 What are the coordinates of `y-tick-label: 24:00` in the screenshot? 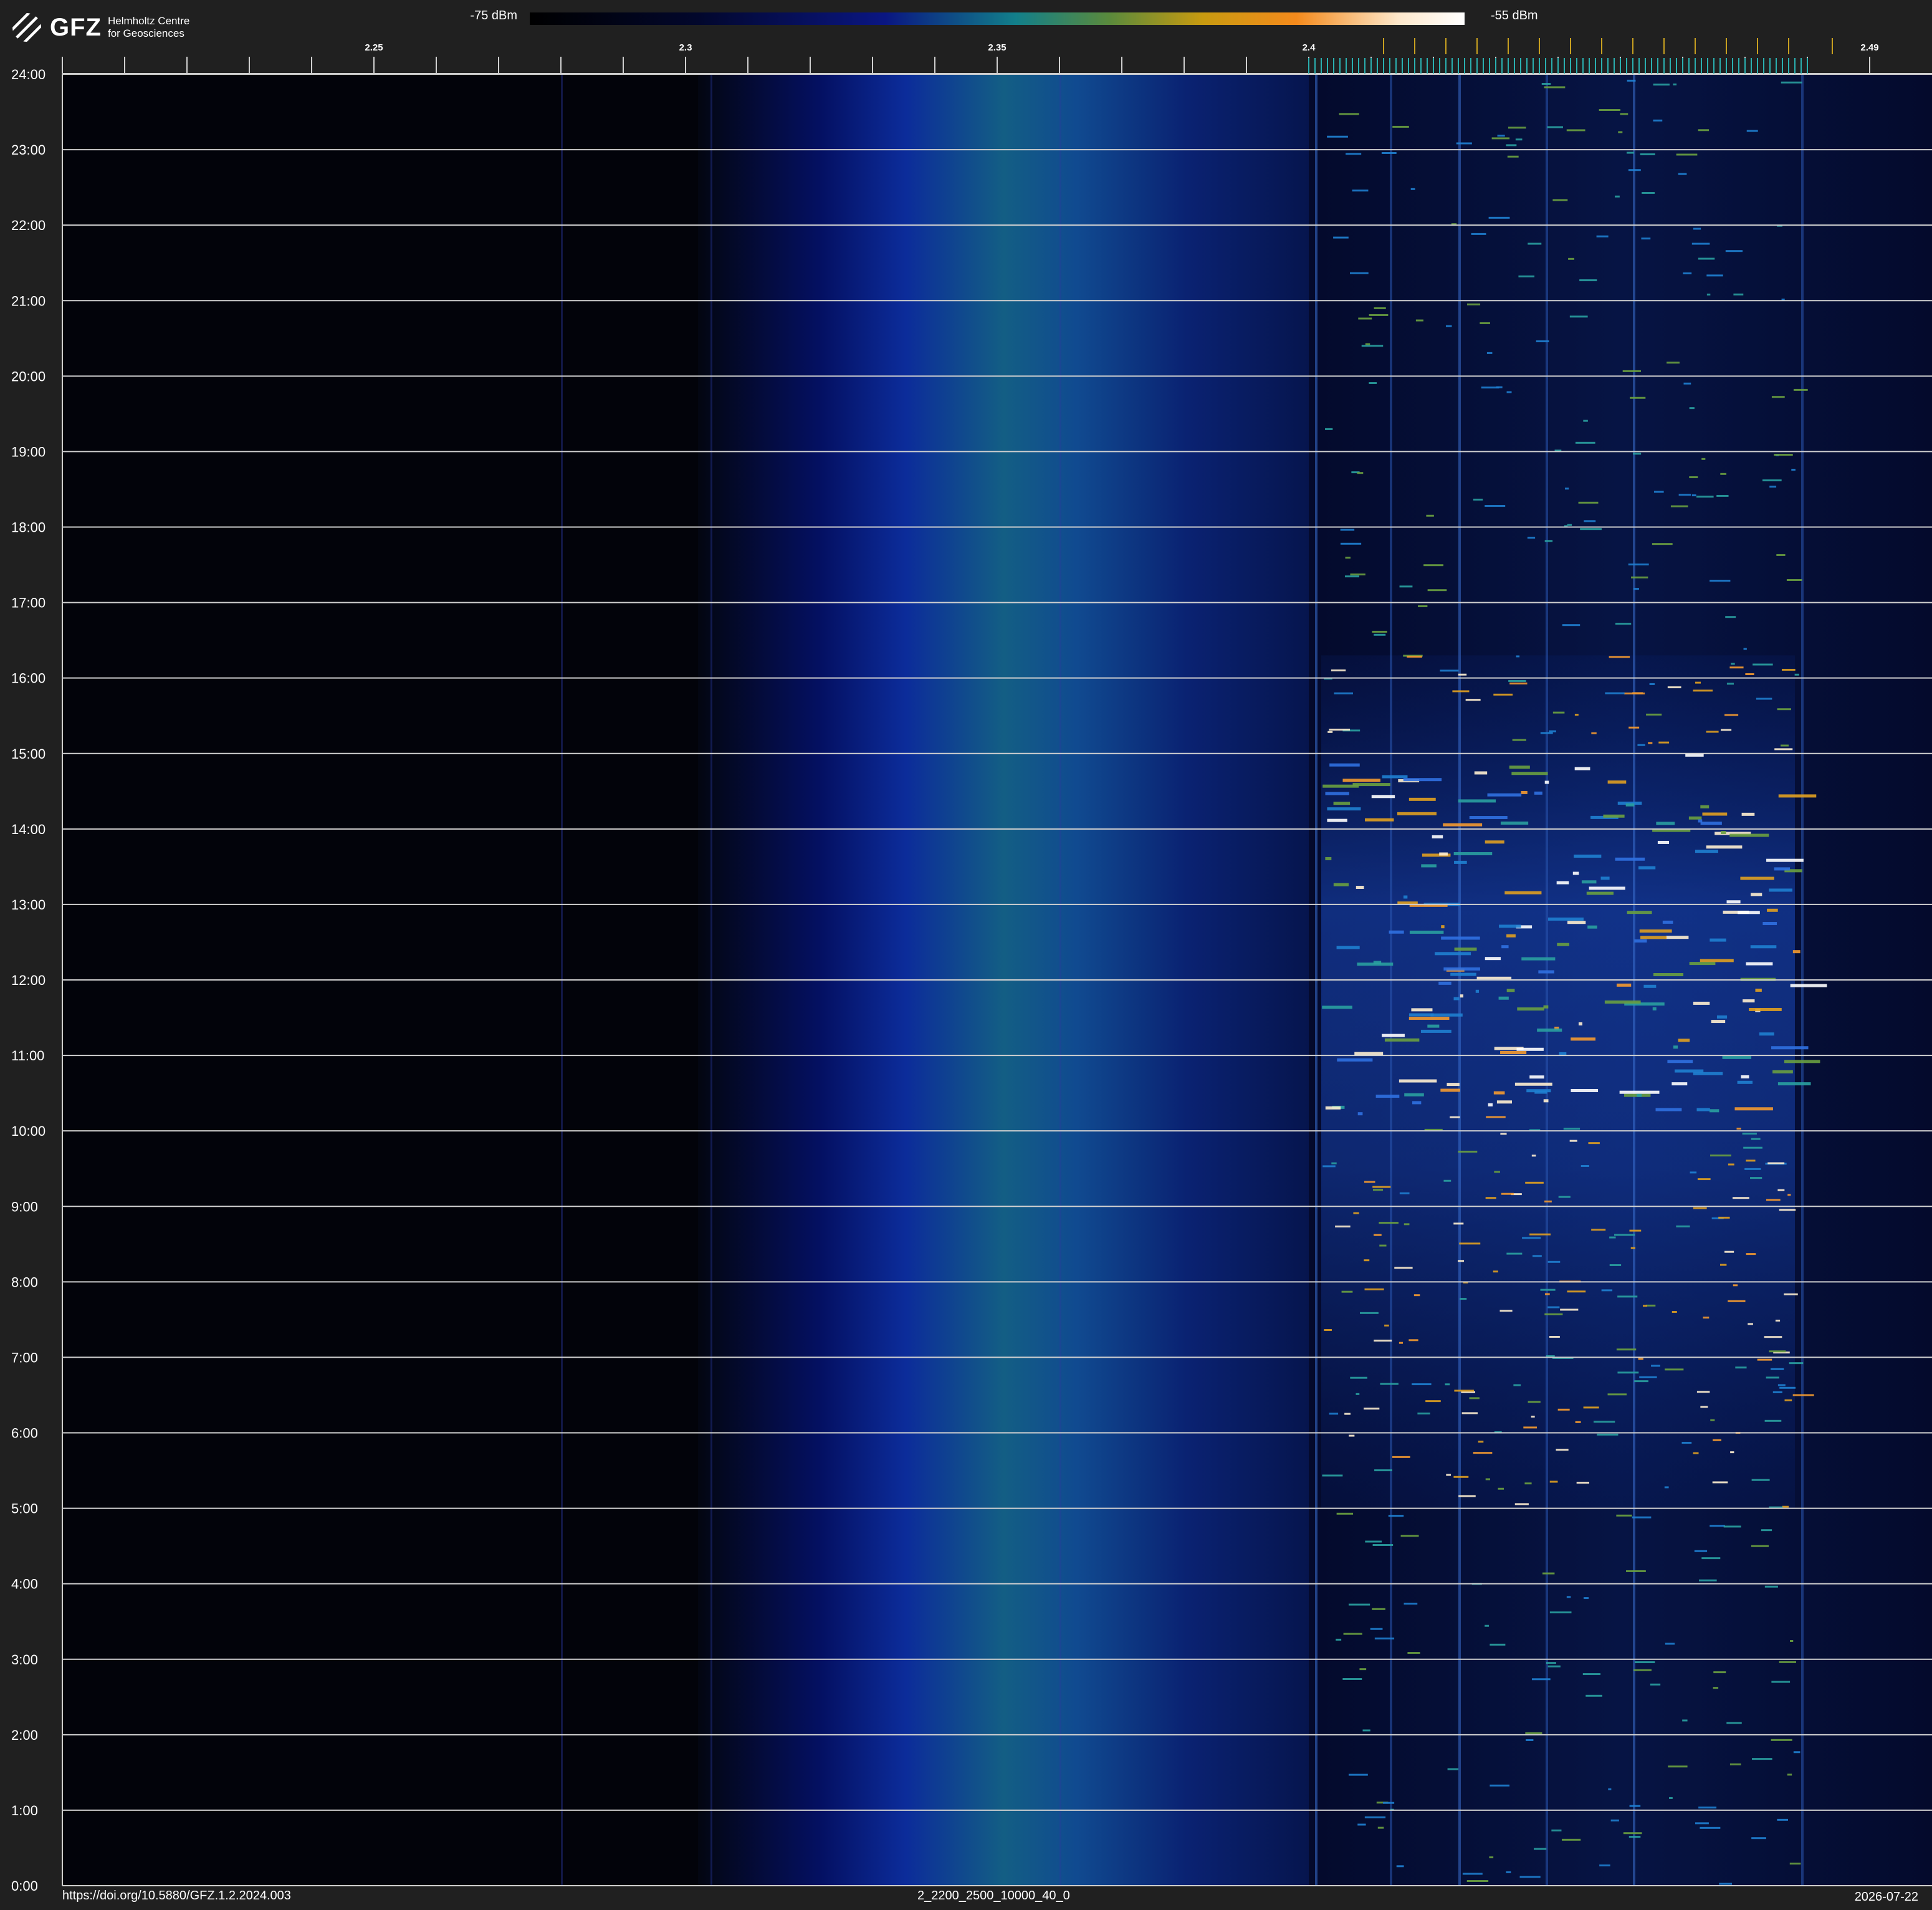 It's located at (28, 74).